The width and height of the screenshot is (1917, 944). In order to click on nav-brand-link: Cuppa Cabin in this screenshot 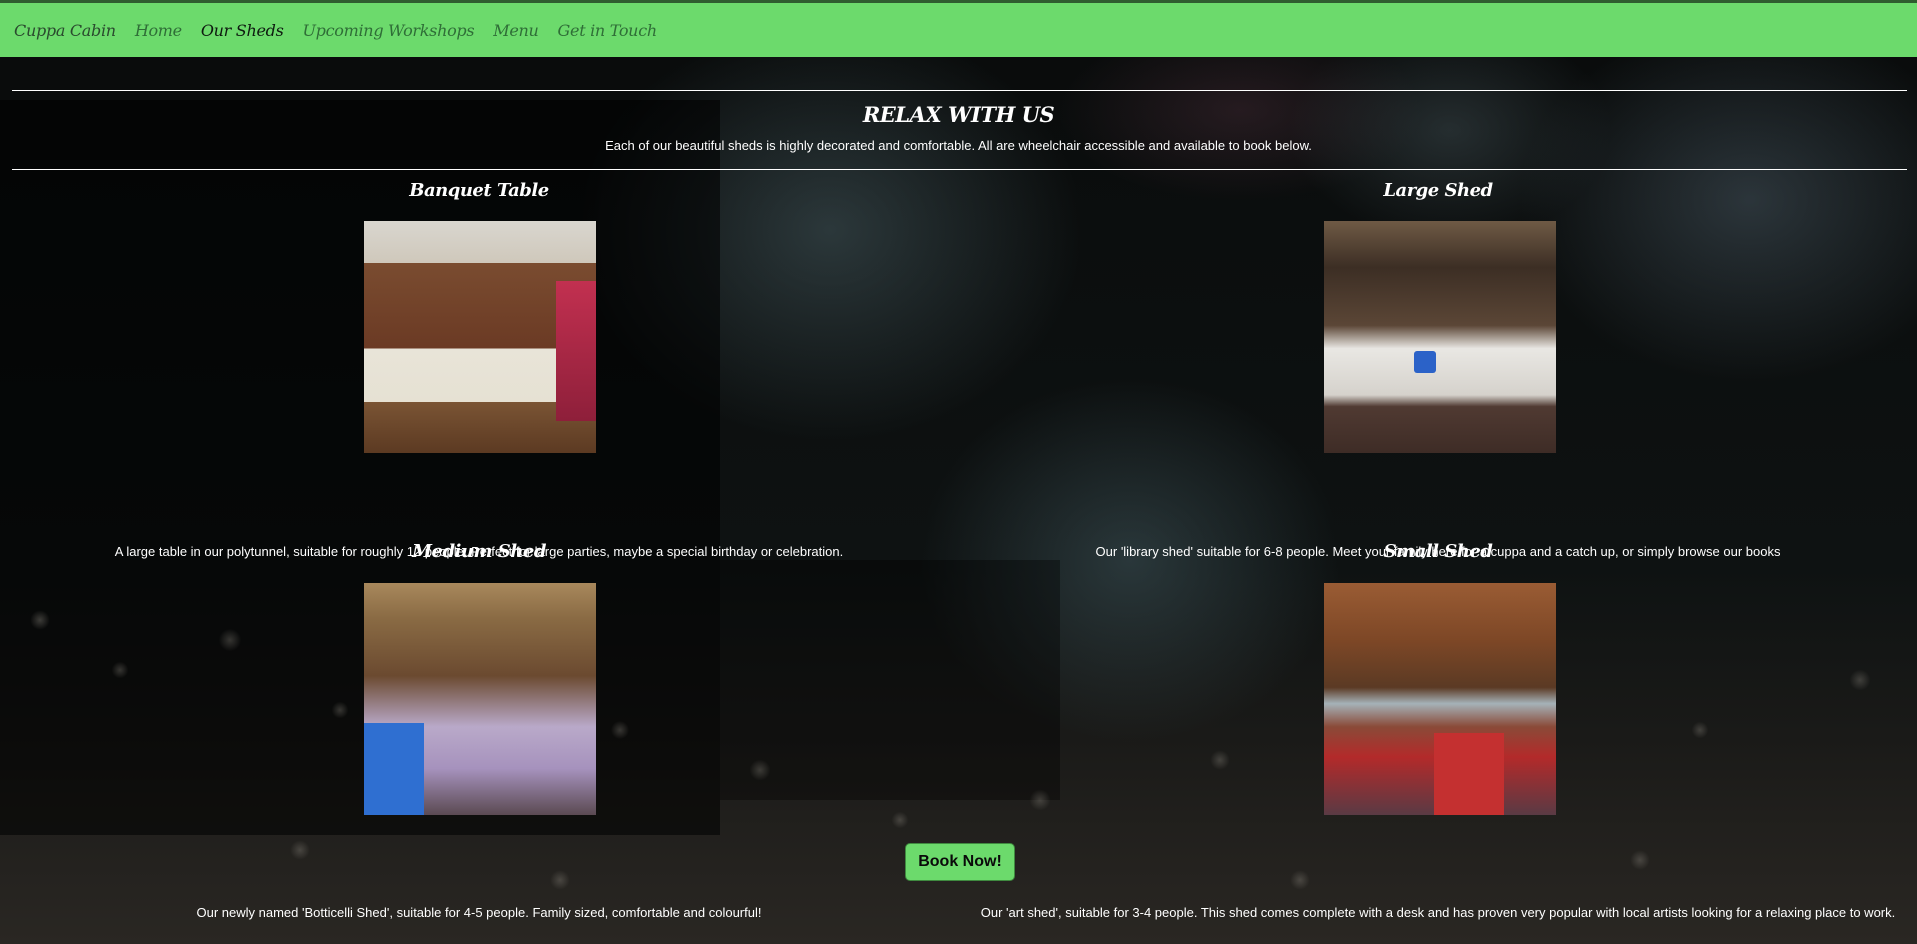, I will do `click(65, 30)`.